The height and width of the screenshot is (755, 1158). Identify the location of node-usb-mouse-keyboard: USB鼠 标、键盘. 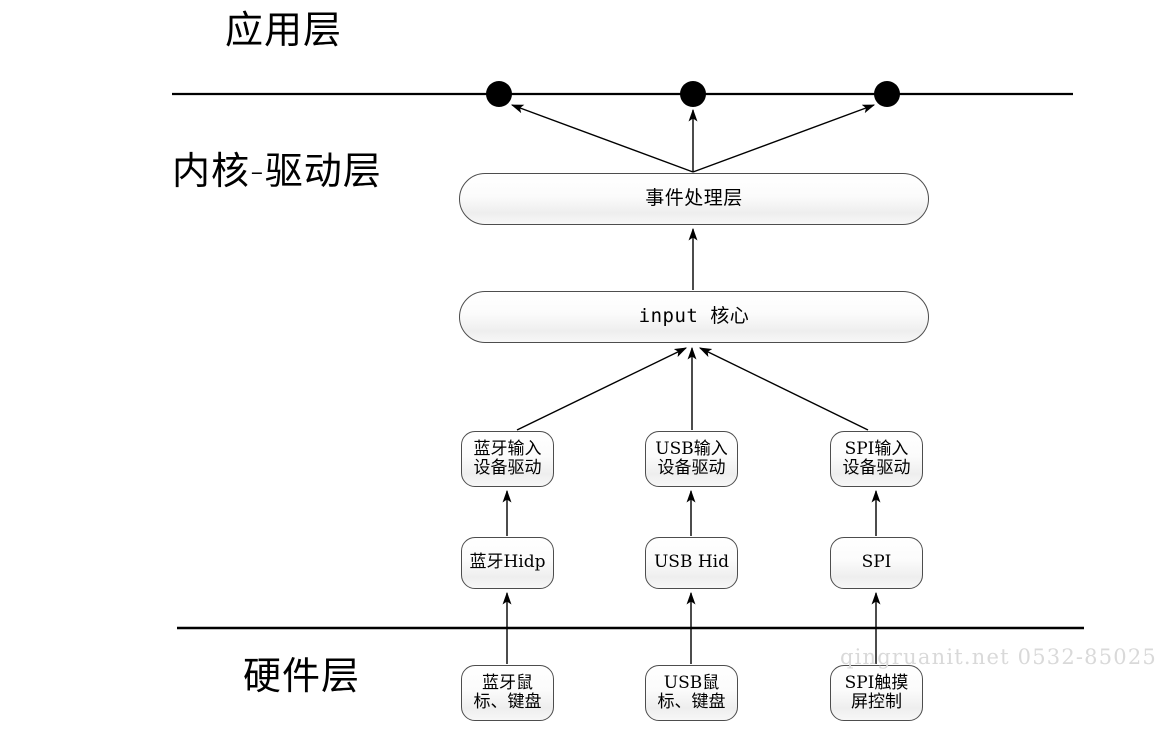
(691, 693).